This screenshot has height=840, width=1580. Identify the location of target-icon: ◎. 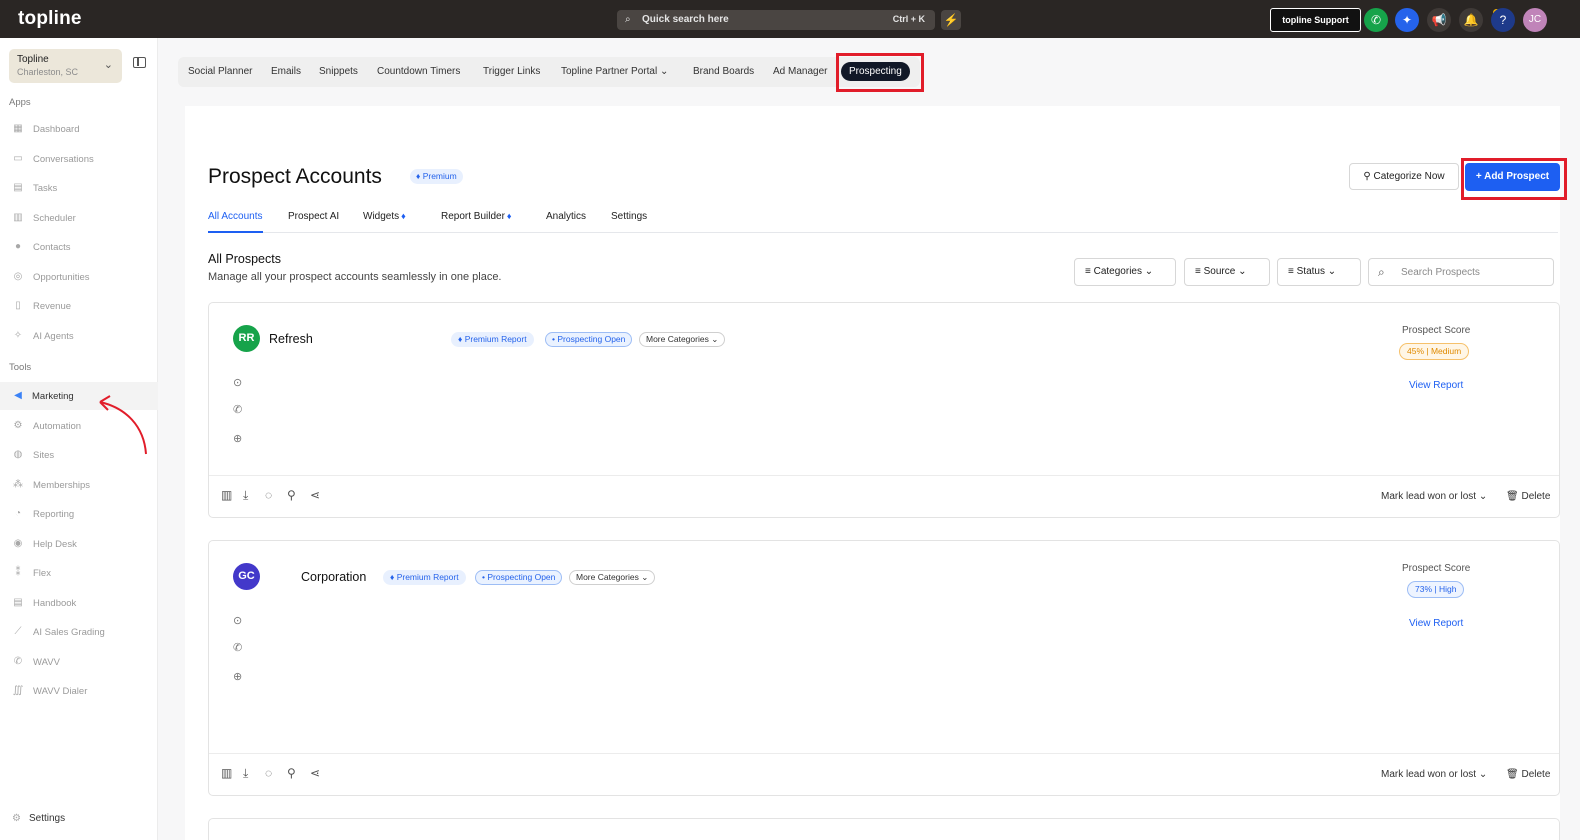
(18, 276).